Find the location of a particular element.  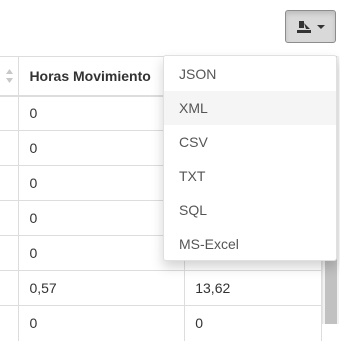

export-menu-item-sql: SQL is located at coordinates (250, 210).